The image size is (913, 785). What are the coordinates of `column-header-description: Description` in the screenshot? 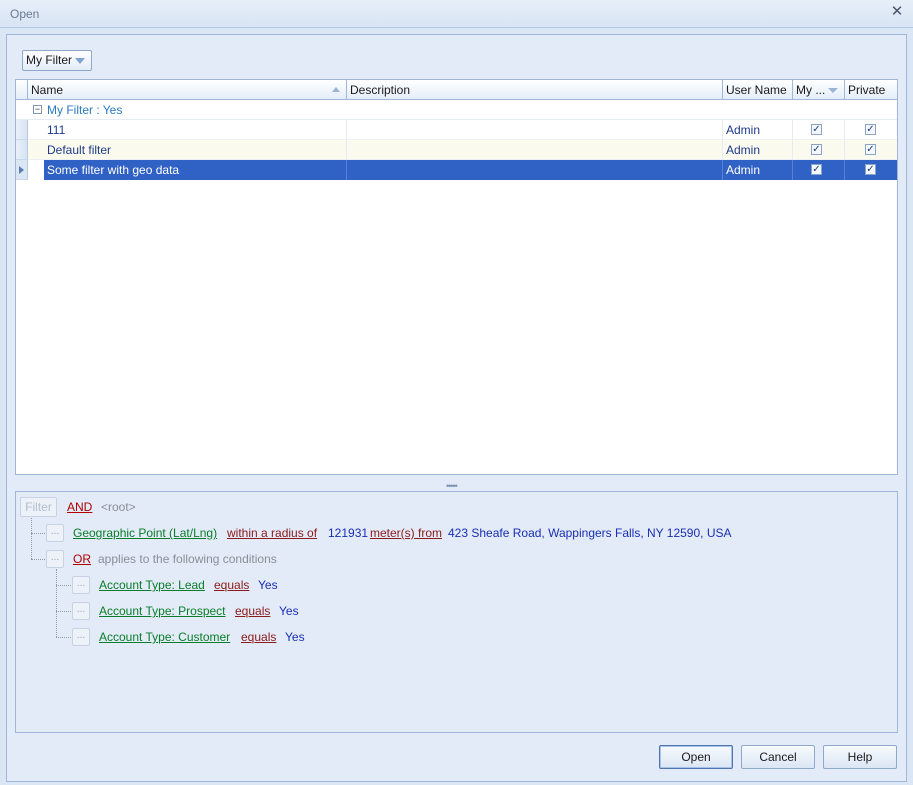 It's located at (535, 90).